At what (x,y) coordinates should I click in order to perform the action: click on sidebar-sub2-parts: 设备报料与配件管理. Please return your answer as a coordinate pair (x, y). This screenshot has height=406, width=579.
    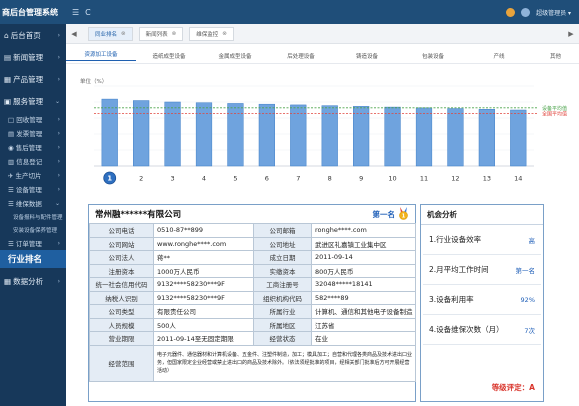
    Looking at the image, I should click on (33, 216).